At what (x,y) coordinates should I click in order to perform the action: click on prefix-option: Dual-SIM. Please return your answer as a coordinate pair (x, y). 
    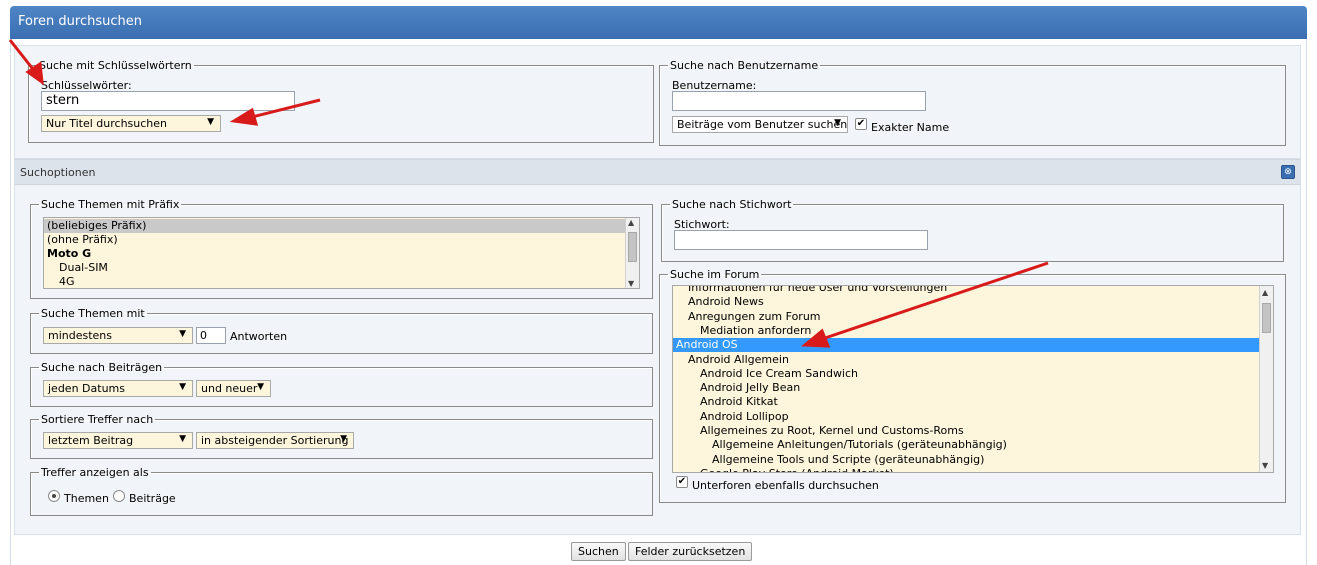
    Looking at the image, I should click on (335, 268).